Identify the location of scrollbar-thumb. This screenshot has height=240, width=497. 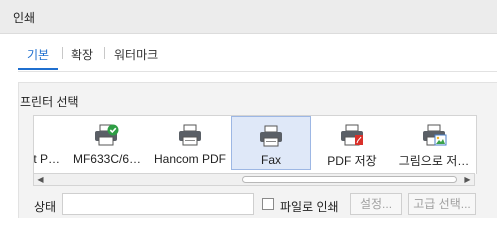
(349, 179).